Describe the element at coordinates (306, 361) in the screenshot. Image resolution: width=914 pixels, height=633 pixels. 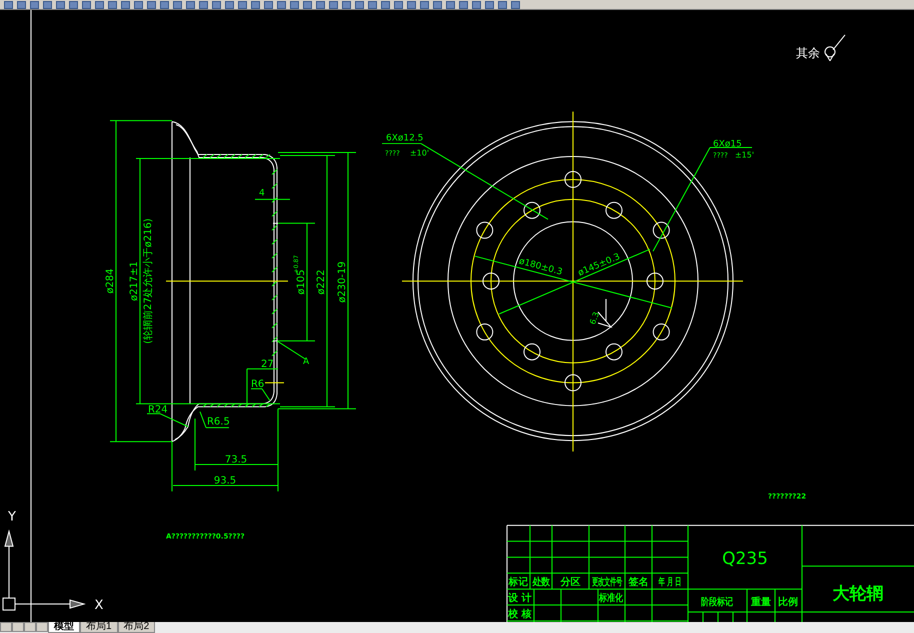
I see `dimension-label: A` at that location.